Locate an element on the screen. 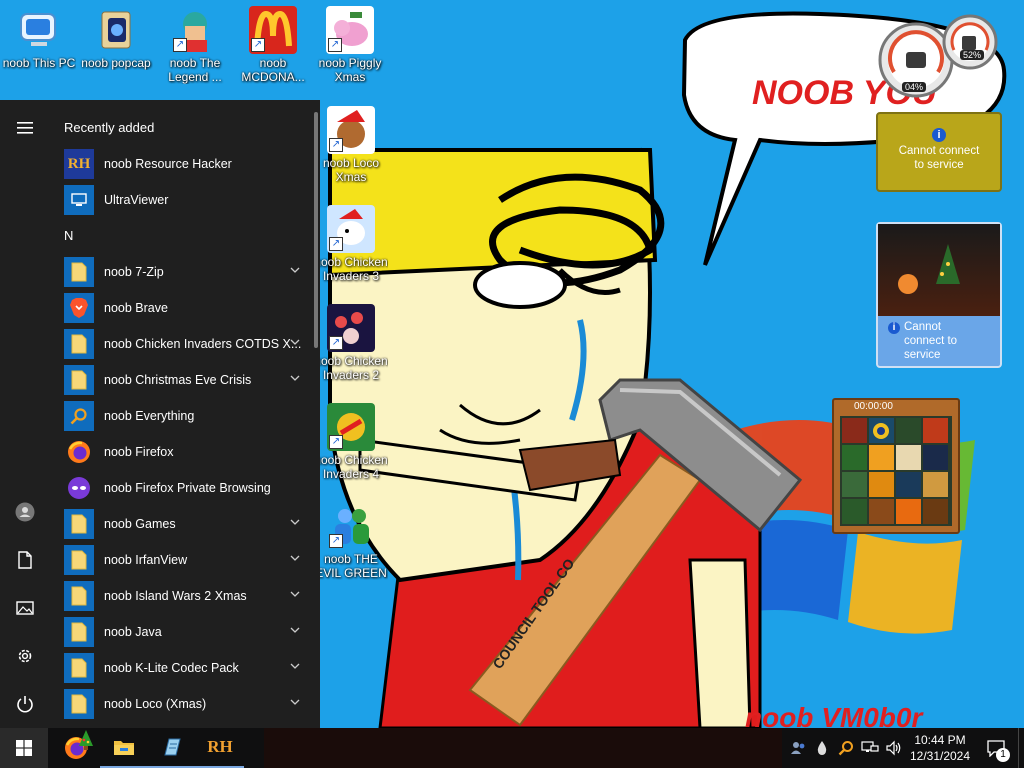 The image size is (1024, 768). app-item-label: noob K-Lite Codec Pack is located at coordinates (171, 668).